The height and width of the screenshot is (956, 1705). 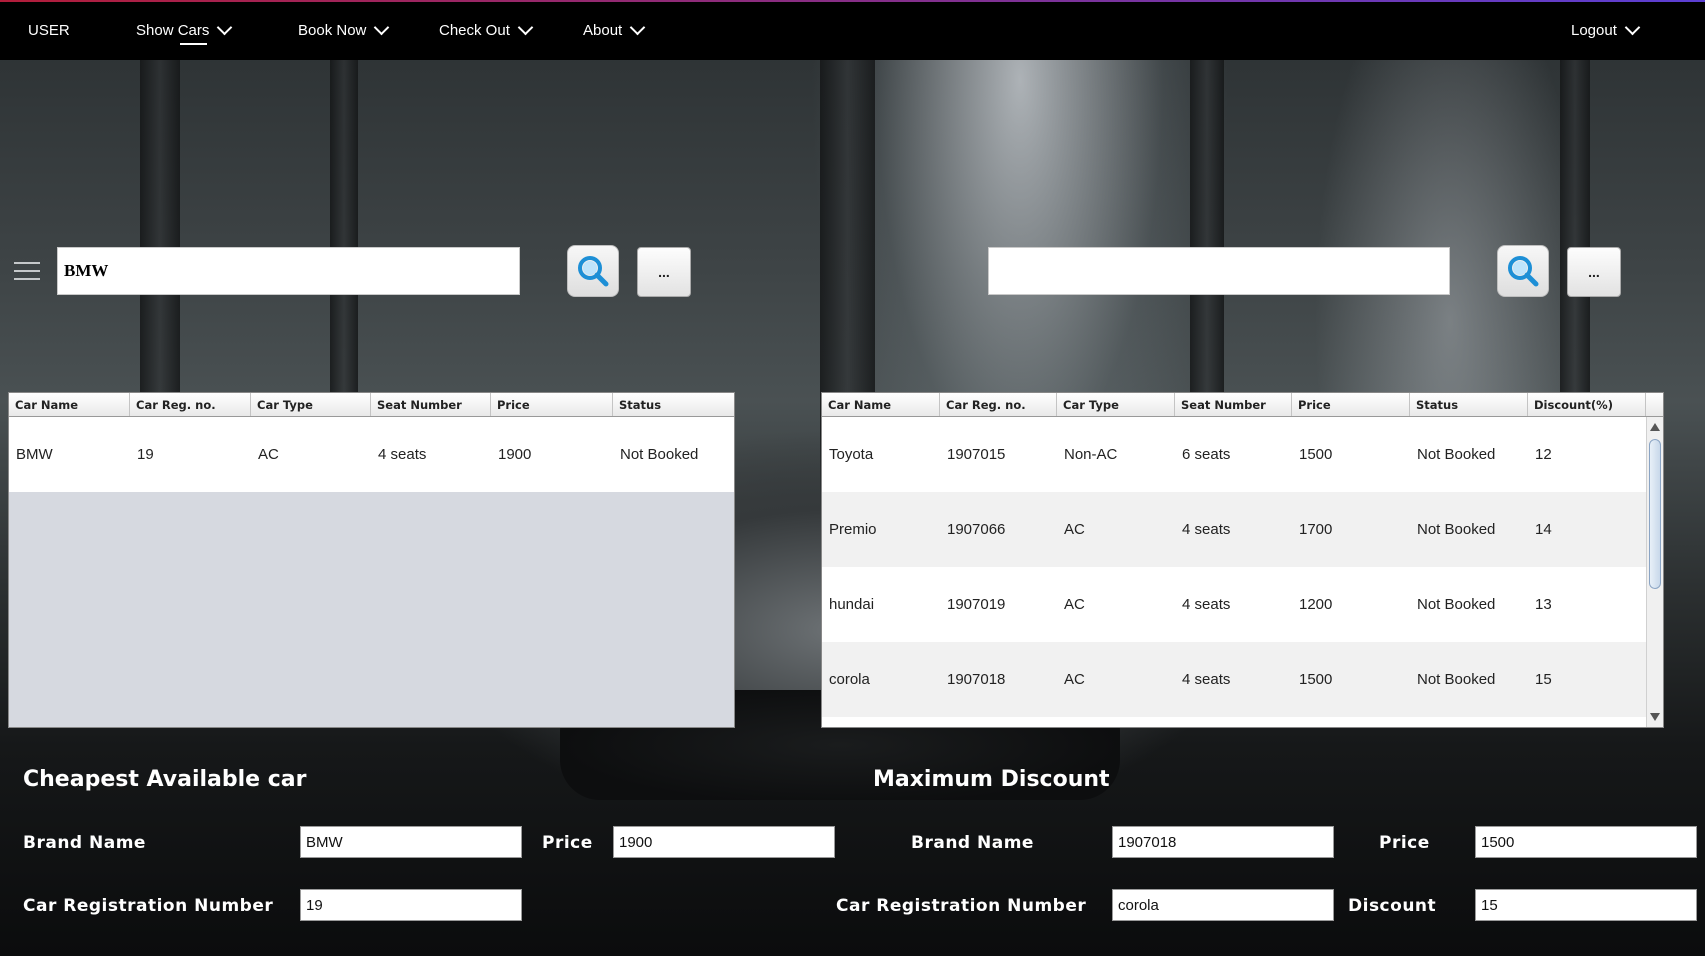 What do you see at coordinates (976, 454) in the screenshot?
I see `cell-reg-no: 1907015` at bounding box center [976, 454].